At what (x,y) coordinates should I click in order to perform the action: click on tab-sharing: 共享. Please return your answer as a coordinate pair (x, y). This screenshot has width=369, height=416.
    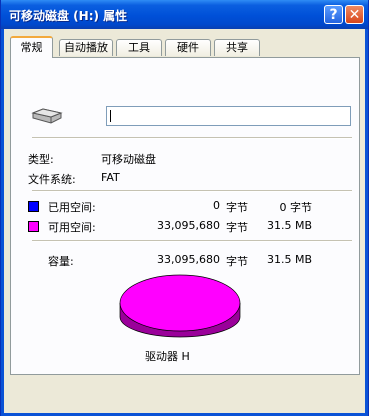
    Looking at the image, I should click on (237, 47).